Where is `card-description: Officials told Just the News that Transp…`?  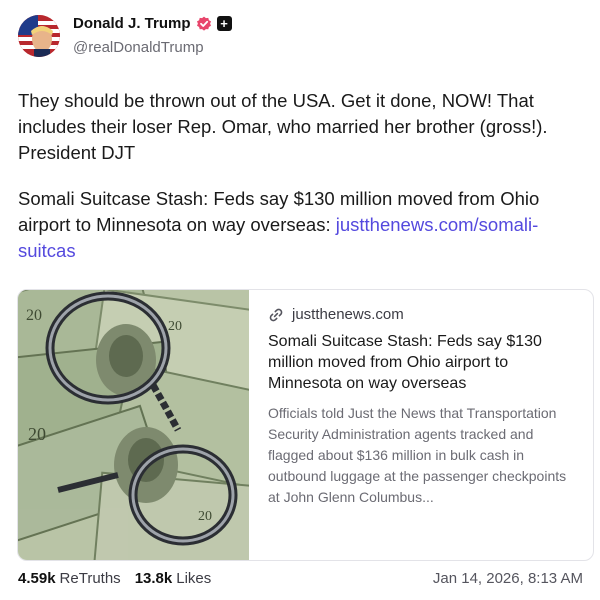 card-description: Officials told Just the News that Transp… is located at coordinates (417, 455).